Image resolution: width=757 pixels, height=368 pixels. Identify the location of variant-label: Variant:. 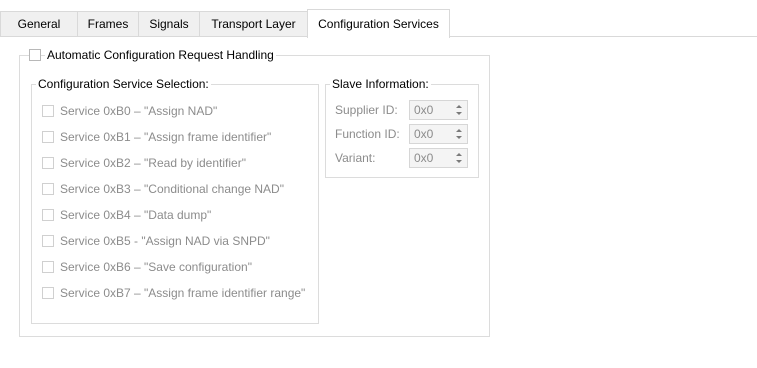
(355, 158).